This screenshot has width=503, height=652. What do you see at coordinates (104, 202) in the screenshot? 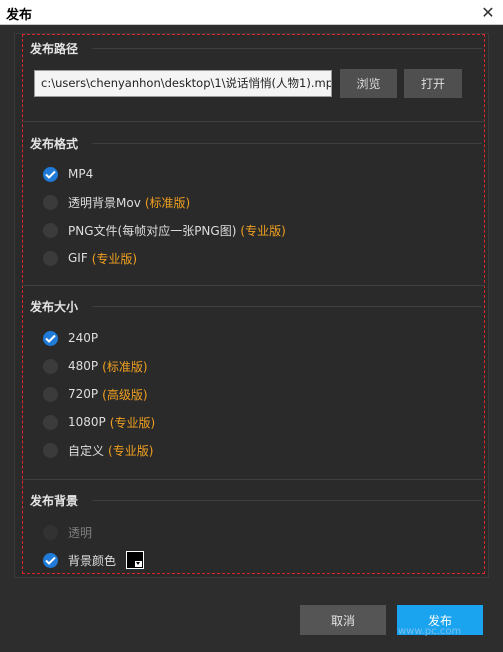
I see `format-option-label: 透明背景Mov` at bounding box center [104, 202].